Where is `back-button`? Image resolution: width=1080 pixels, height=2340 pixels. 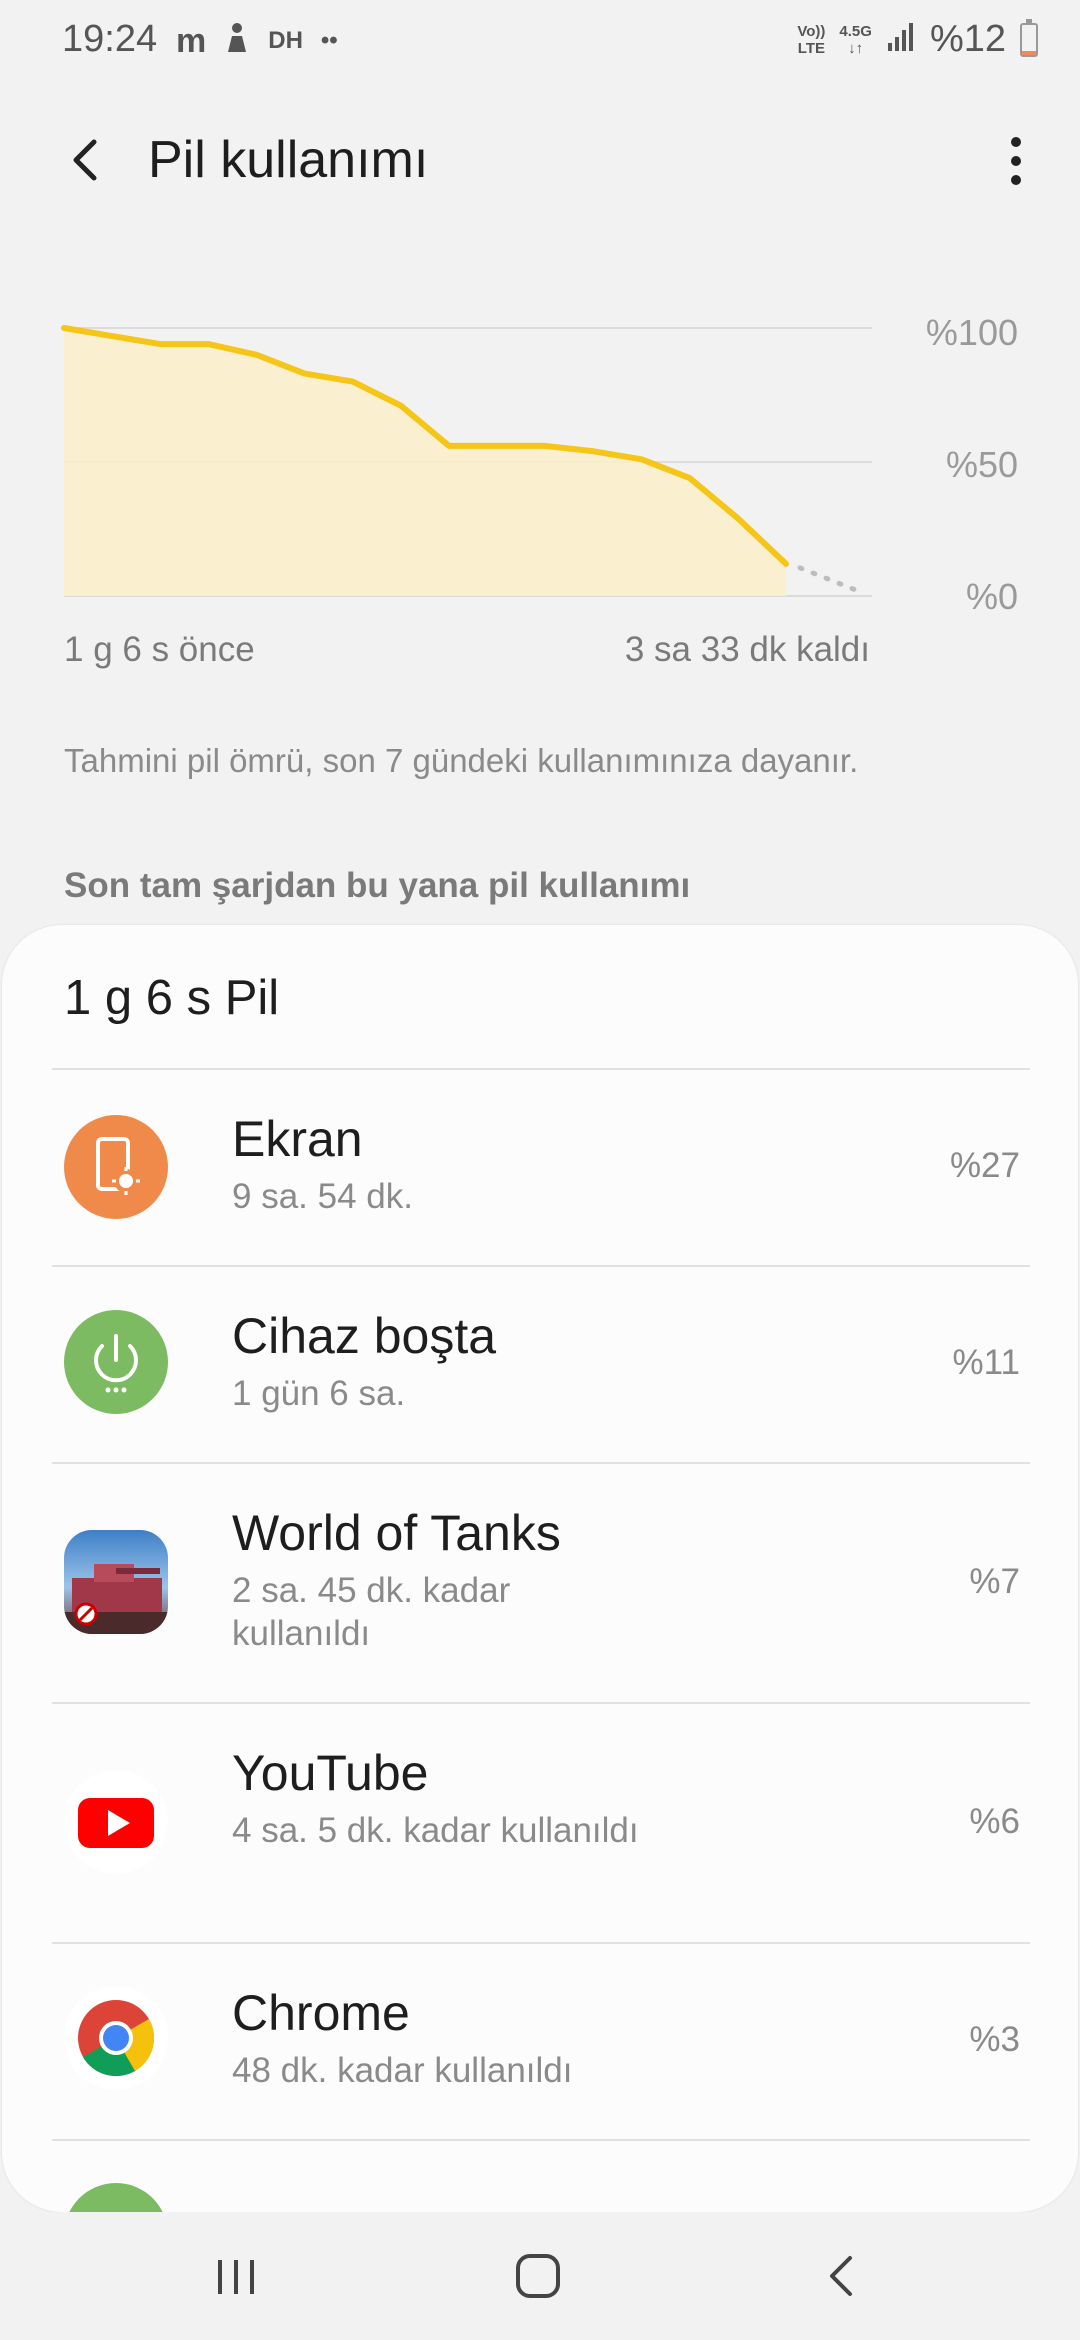 back-button is located at coordinates (88, 160).